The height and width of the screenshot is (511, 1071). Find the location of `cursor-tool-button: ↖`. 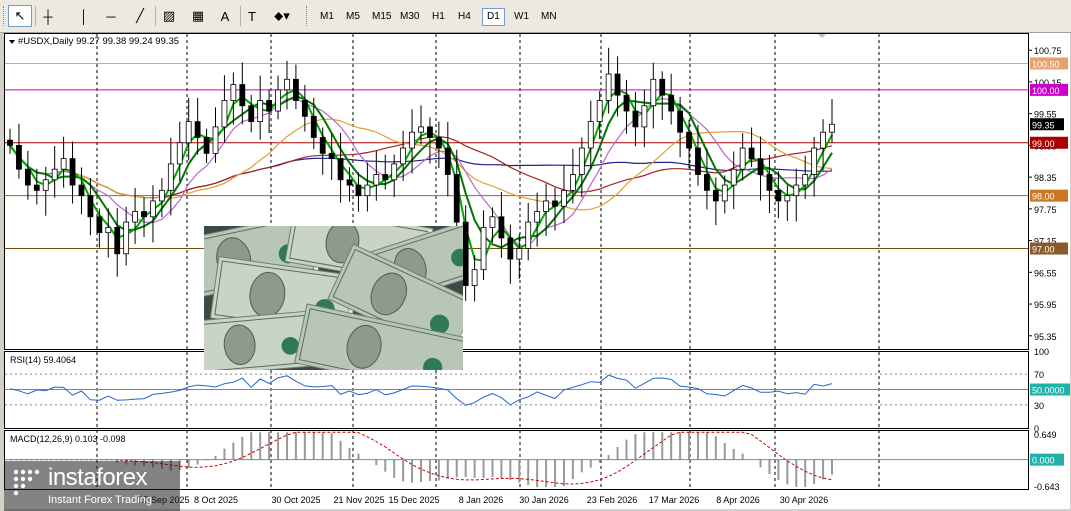

cursor-tool-button: ↖ is located at coordinates (20, 16).